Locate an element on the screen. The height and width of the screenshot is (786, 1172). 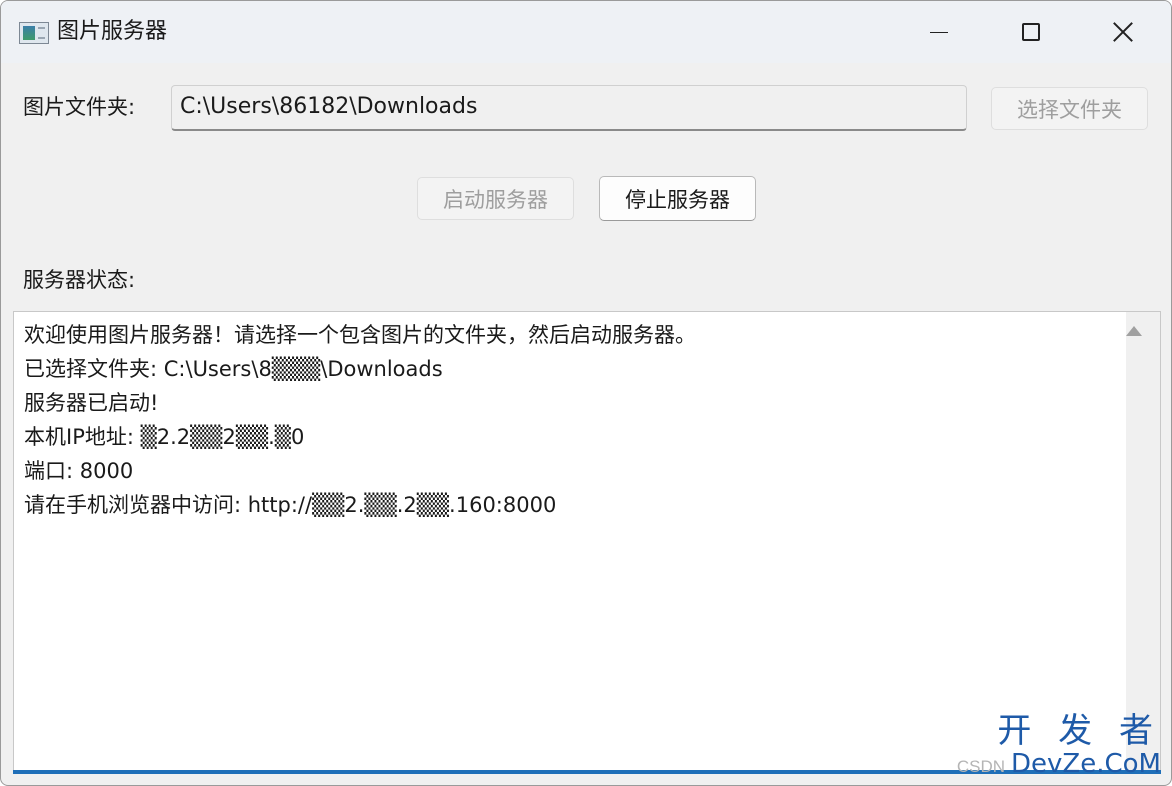
close-button is located at coordinates (1123, 32).